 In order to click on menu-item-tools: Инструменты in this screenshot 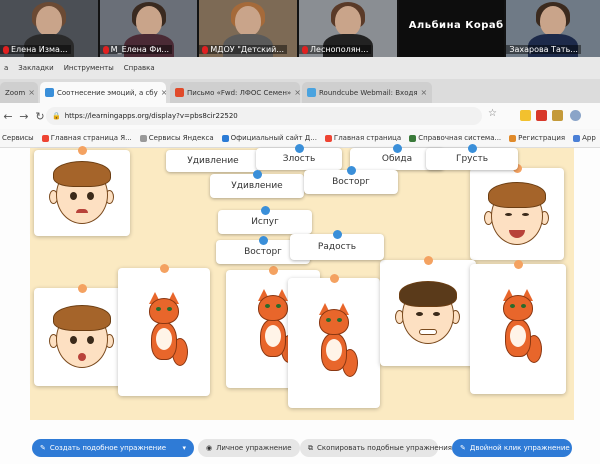, I will do `click(89, 68)`.